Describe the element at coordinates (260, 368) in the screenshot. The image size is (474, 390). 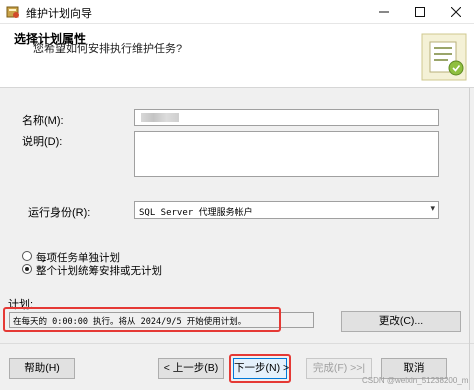
I see `highlight-next` at that location.